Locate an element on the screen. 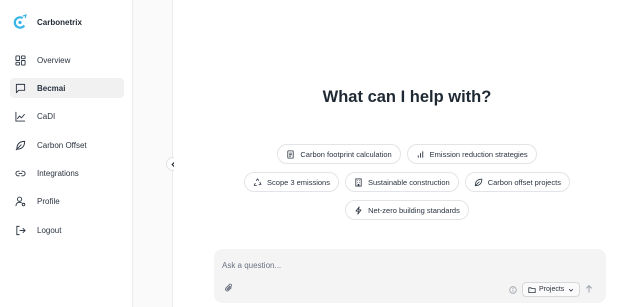 This screenshot has height=307, width=640. suggestion-chip-label: Emission reduction strategies is located at coordinates (478, 154).